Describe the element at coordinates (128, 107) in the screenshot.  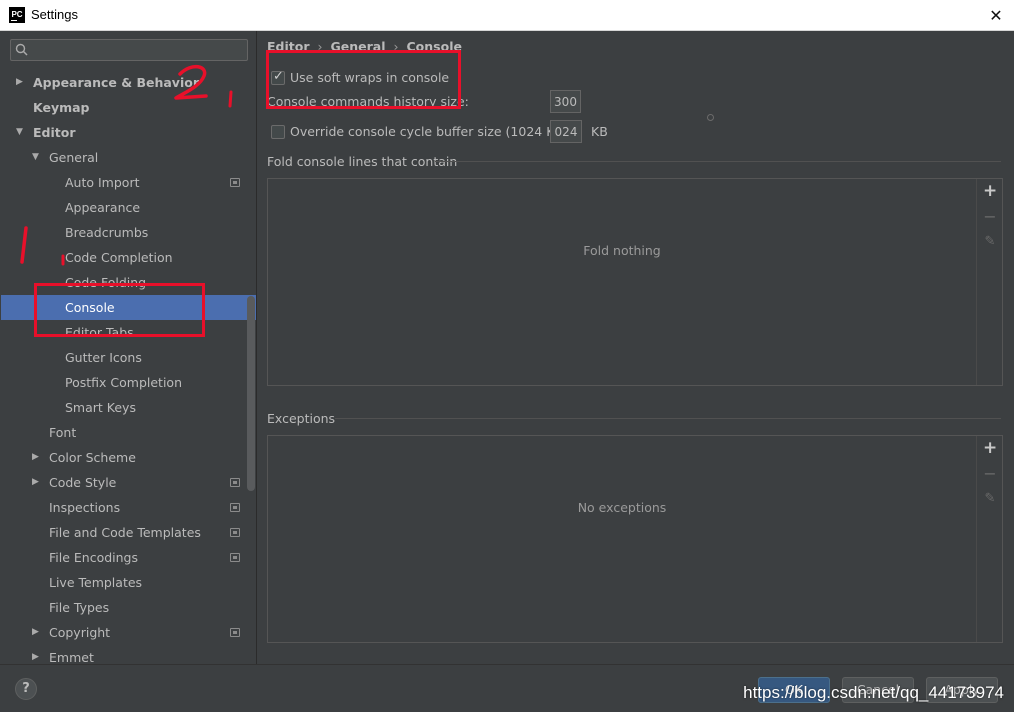
I see `sidebar-item-keymap: Keymap` at that location.